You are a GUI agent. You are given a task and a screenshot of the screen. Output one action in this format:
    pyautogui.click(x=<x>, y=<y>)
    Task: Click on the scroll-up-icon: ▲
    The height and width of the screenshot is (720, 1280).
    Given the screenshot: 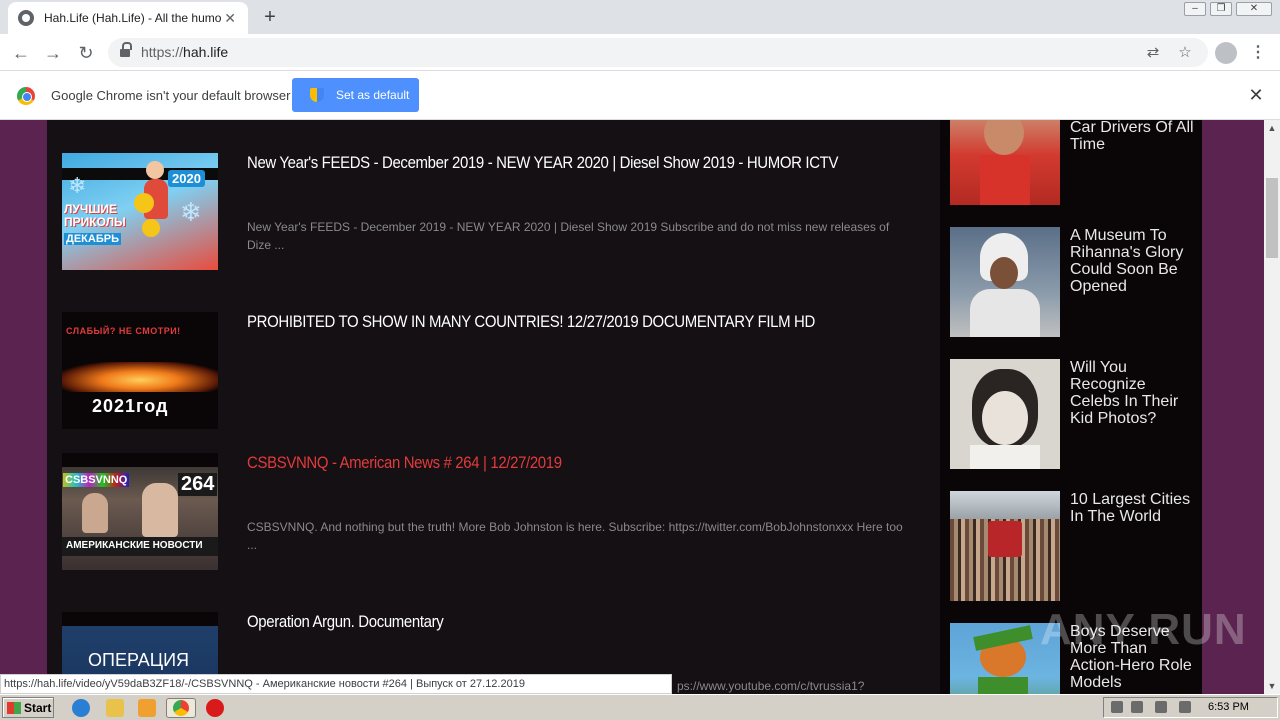 What is the action you would take?
    pyautogui.click(x=1272, y=128)
    